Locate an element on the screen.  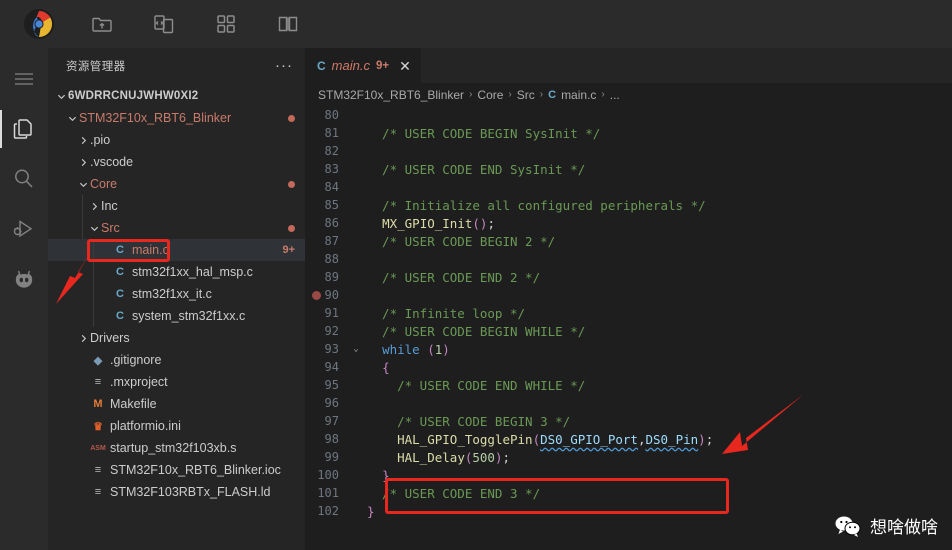
tree-item-label: platformio.ini is located at coordinates (145, 426).